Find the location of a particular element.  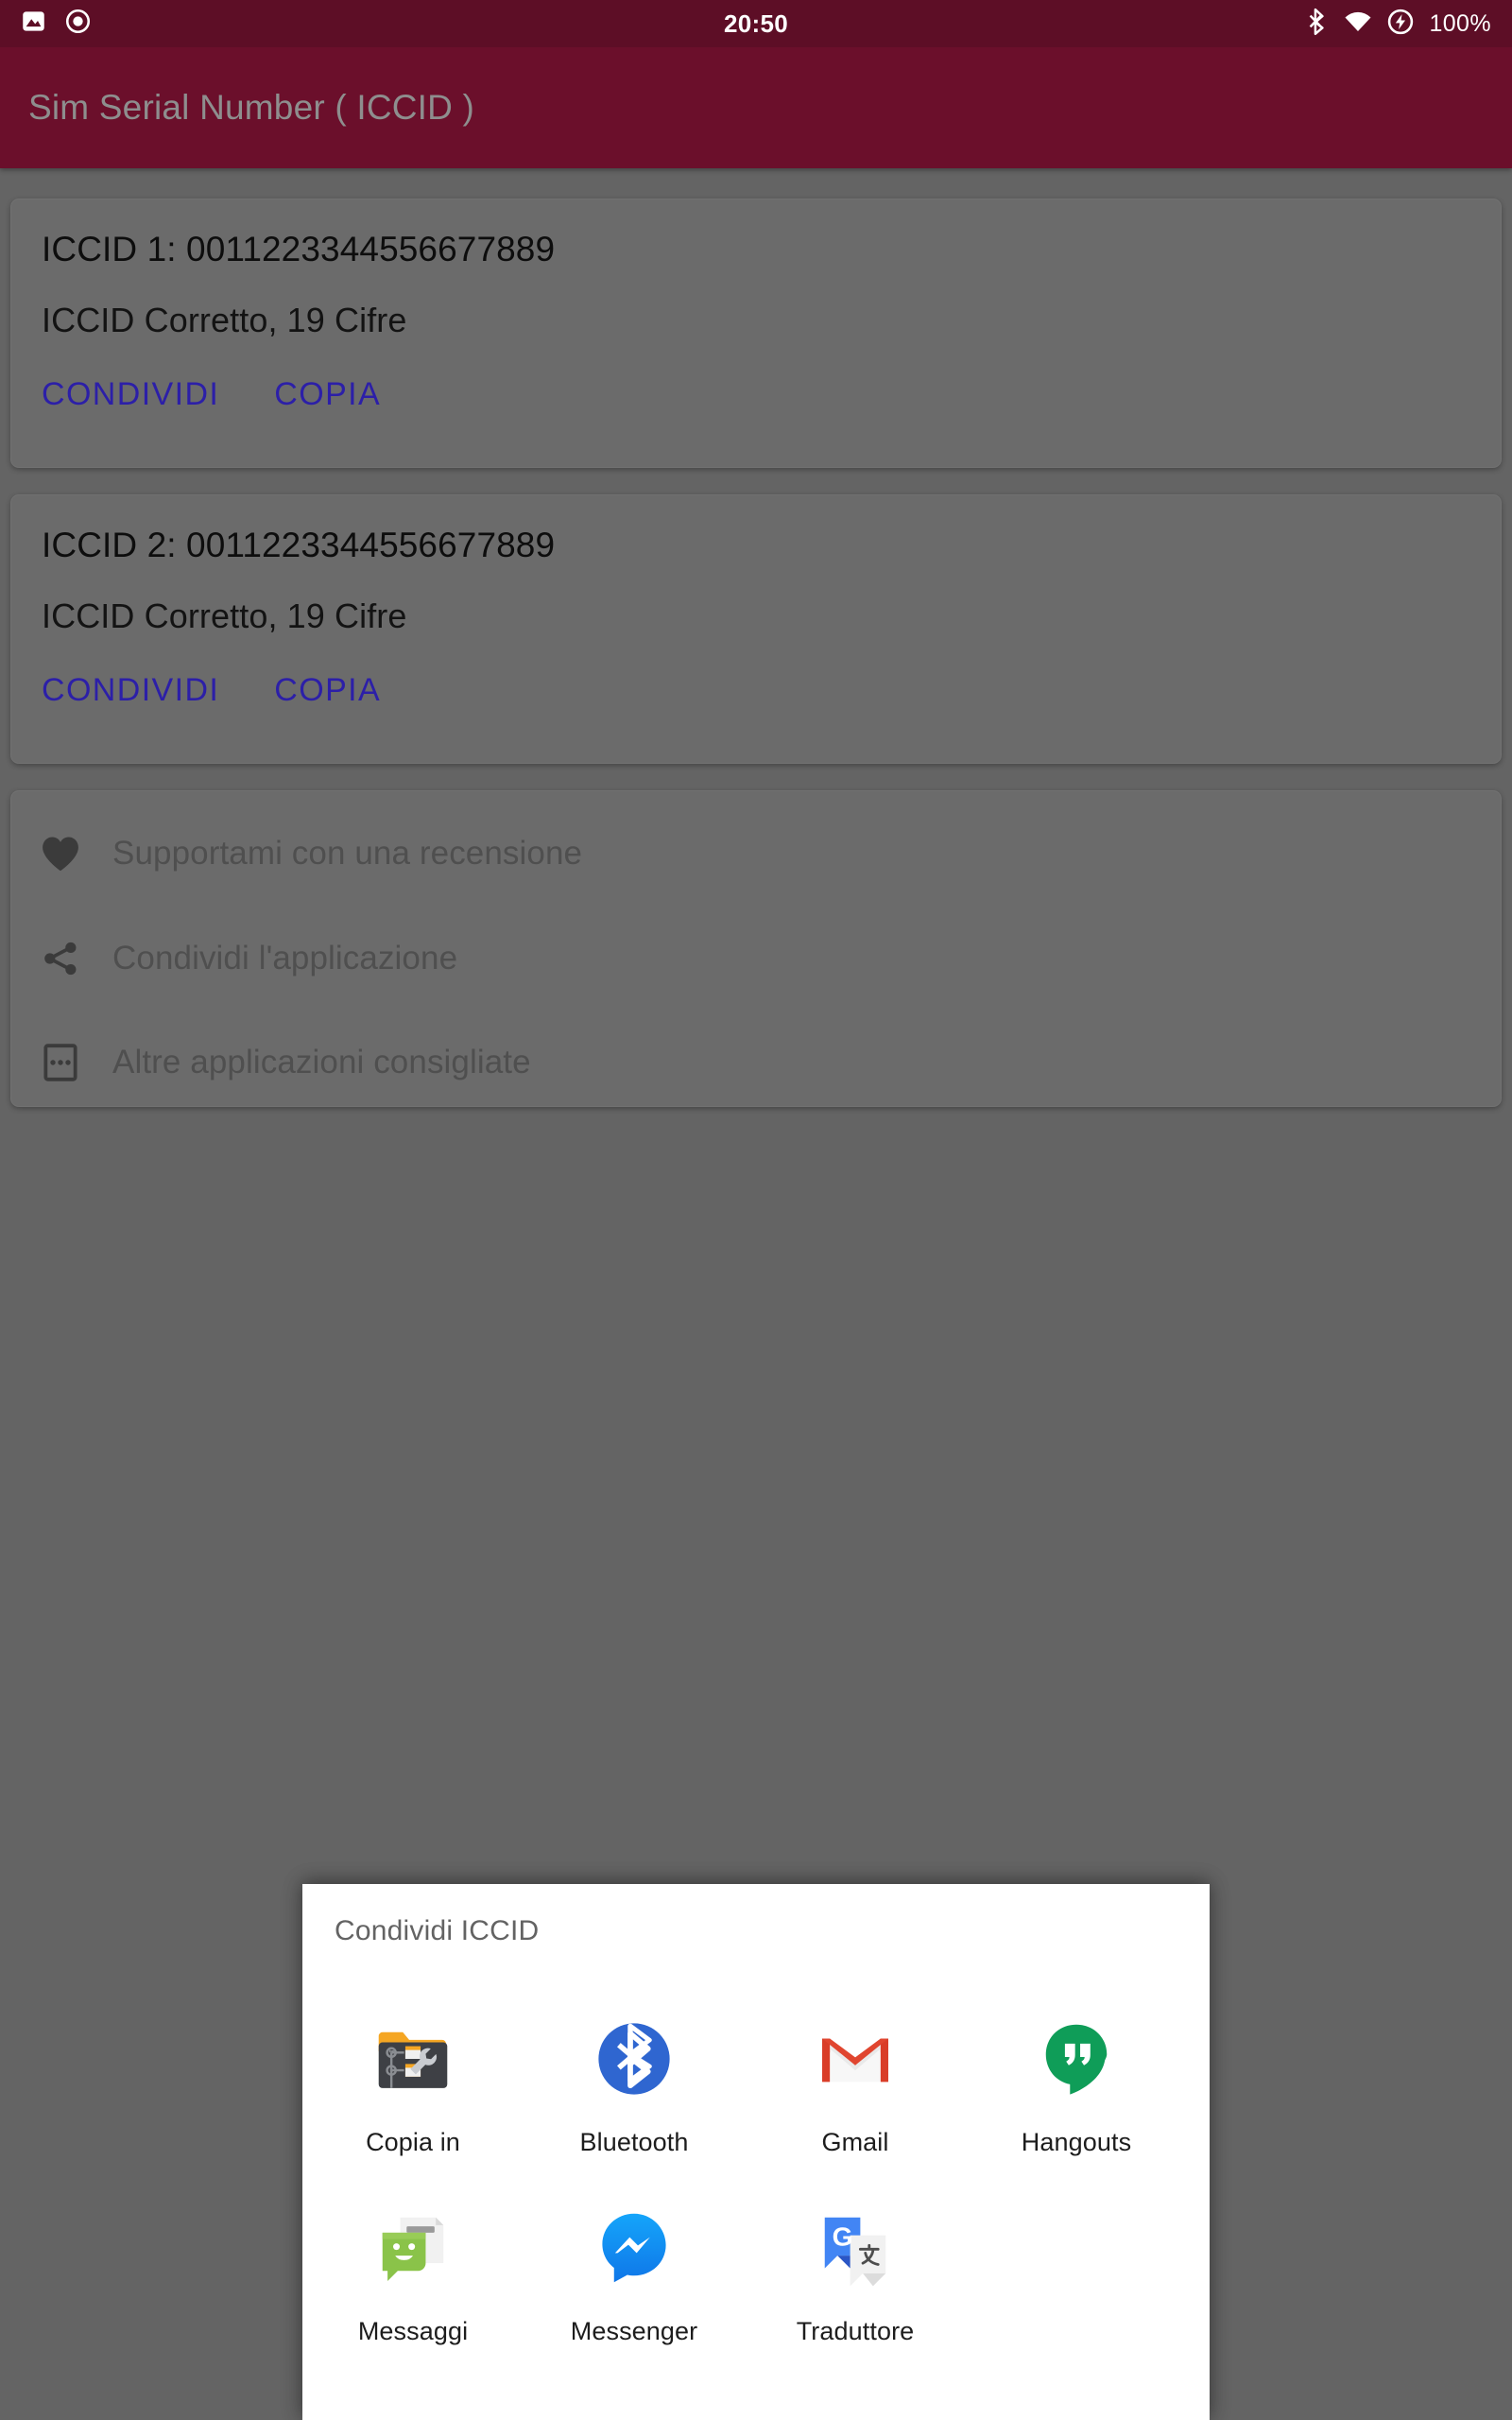

link-label-more-apps: Altre applicazioni consigliate is located at coordinates (321, 1062).